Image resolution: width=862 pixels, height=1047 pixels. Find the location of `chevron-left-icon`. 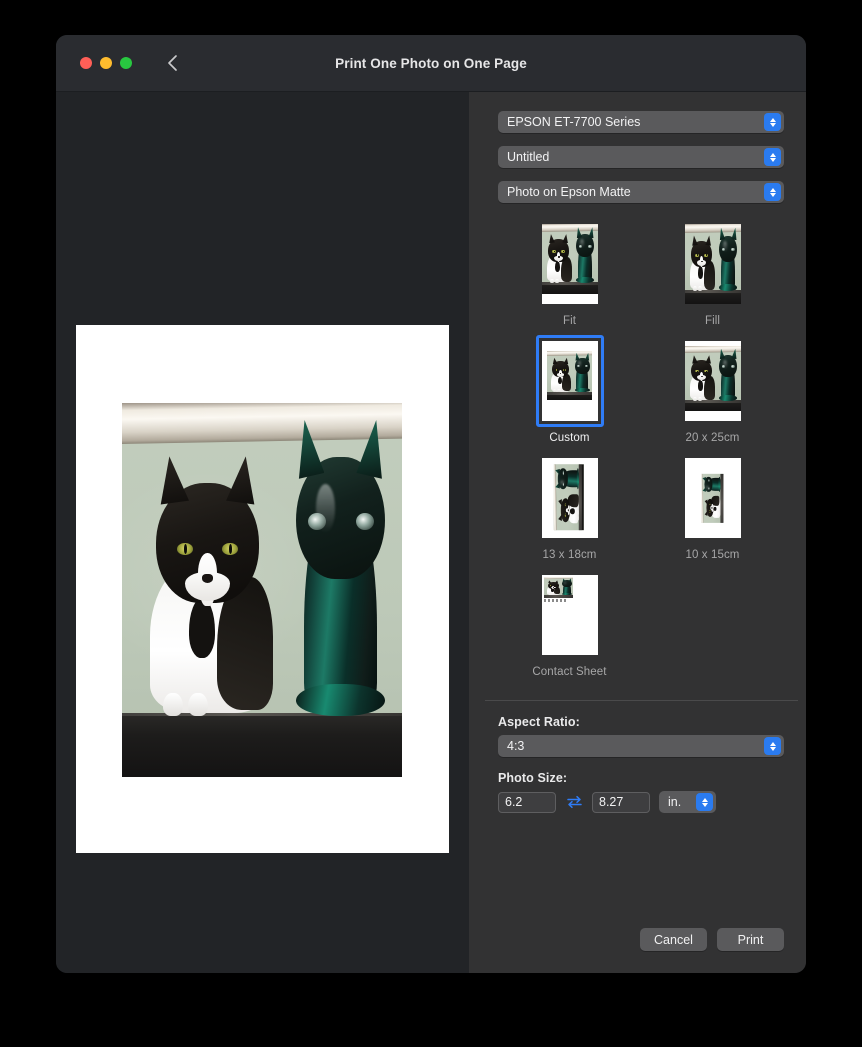

chevron-left-icon is located at coordinates (172, 63).